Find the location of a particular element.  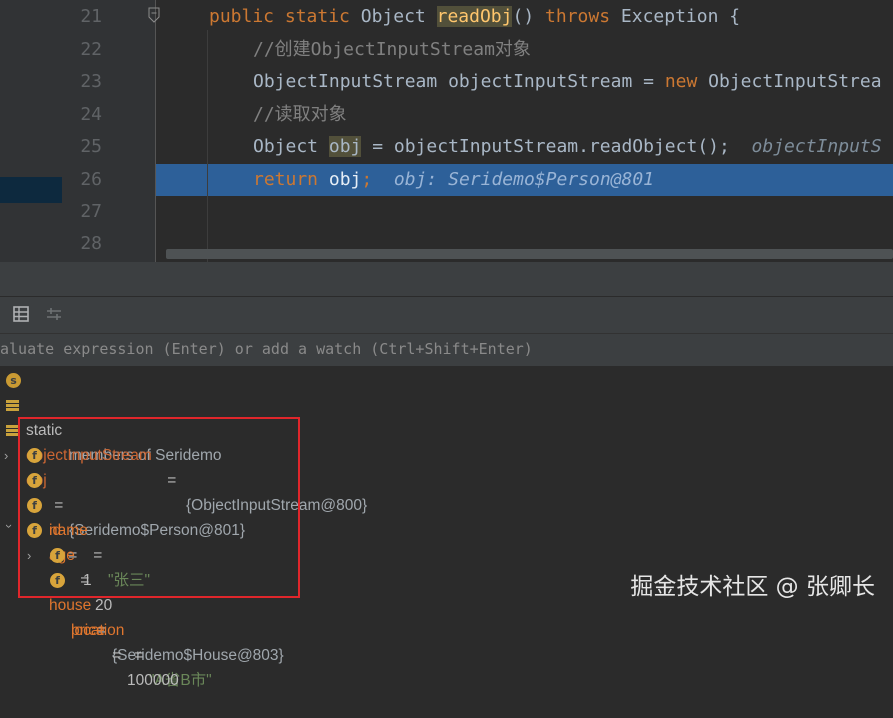

code-text: ObjectInputStream objectInputStream = is located at coordinates (459, 81).